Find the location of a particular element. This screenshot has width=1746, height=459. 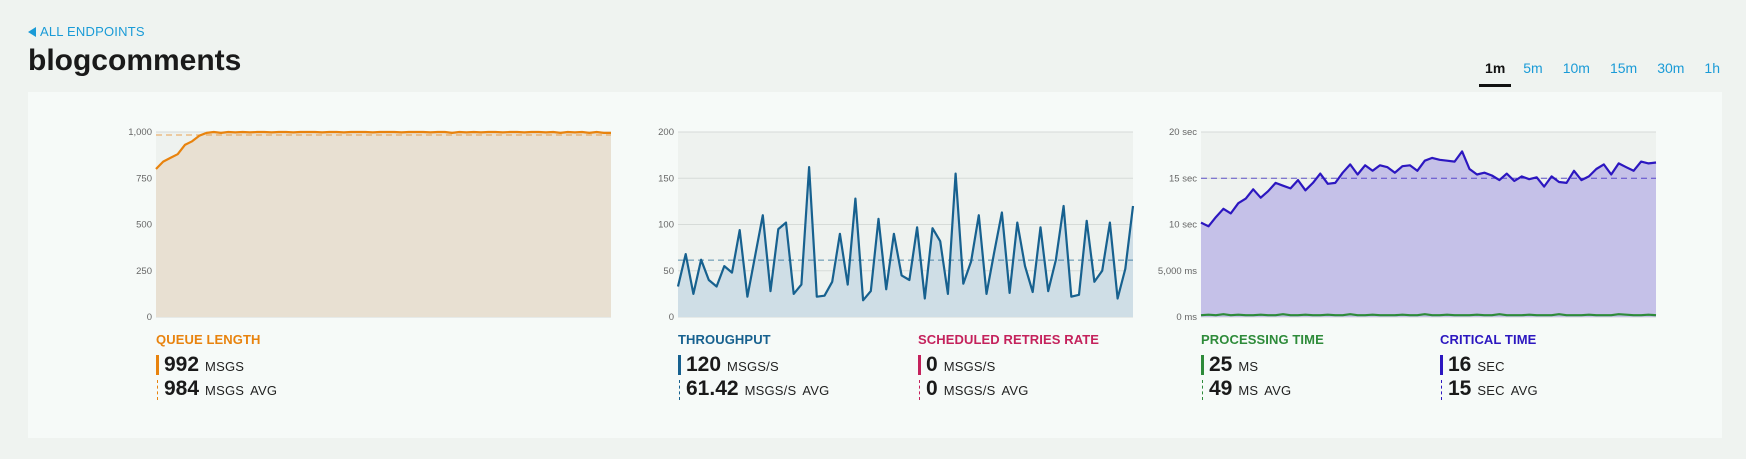

chart-0-ytick-2: 500 is located at coordinates (144, 225).